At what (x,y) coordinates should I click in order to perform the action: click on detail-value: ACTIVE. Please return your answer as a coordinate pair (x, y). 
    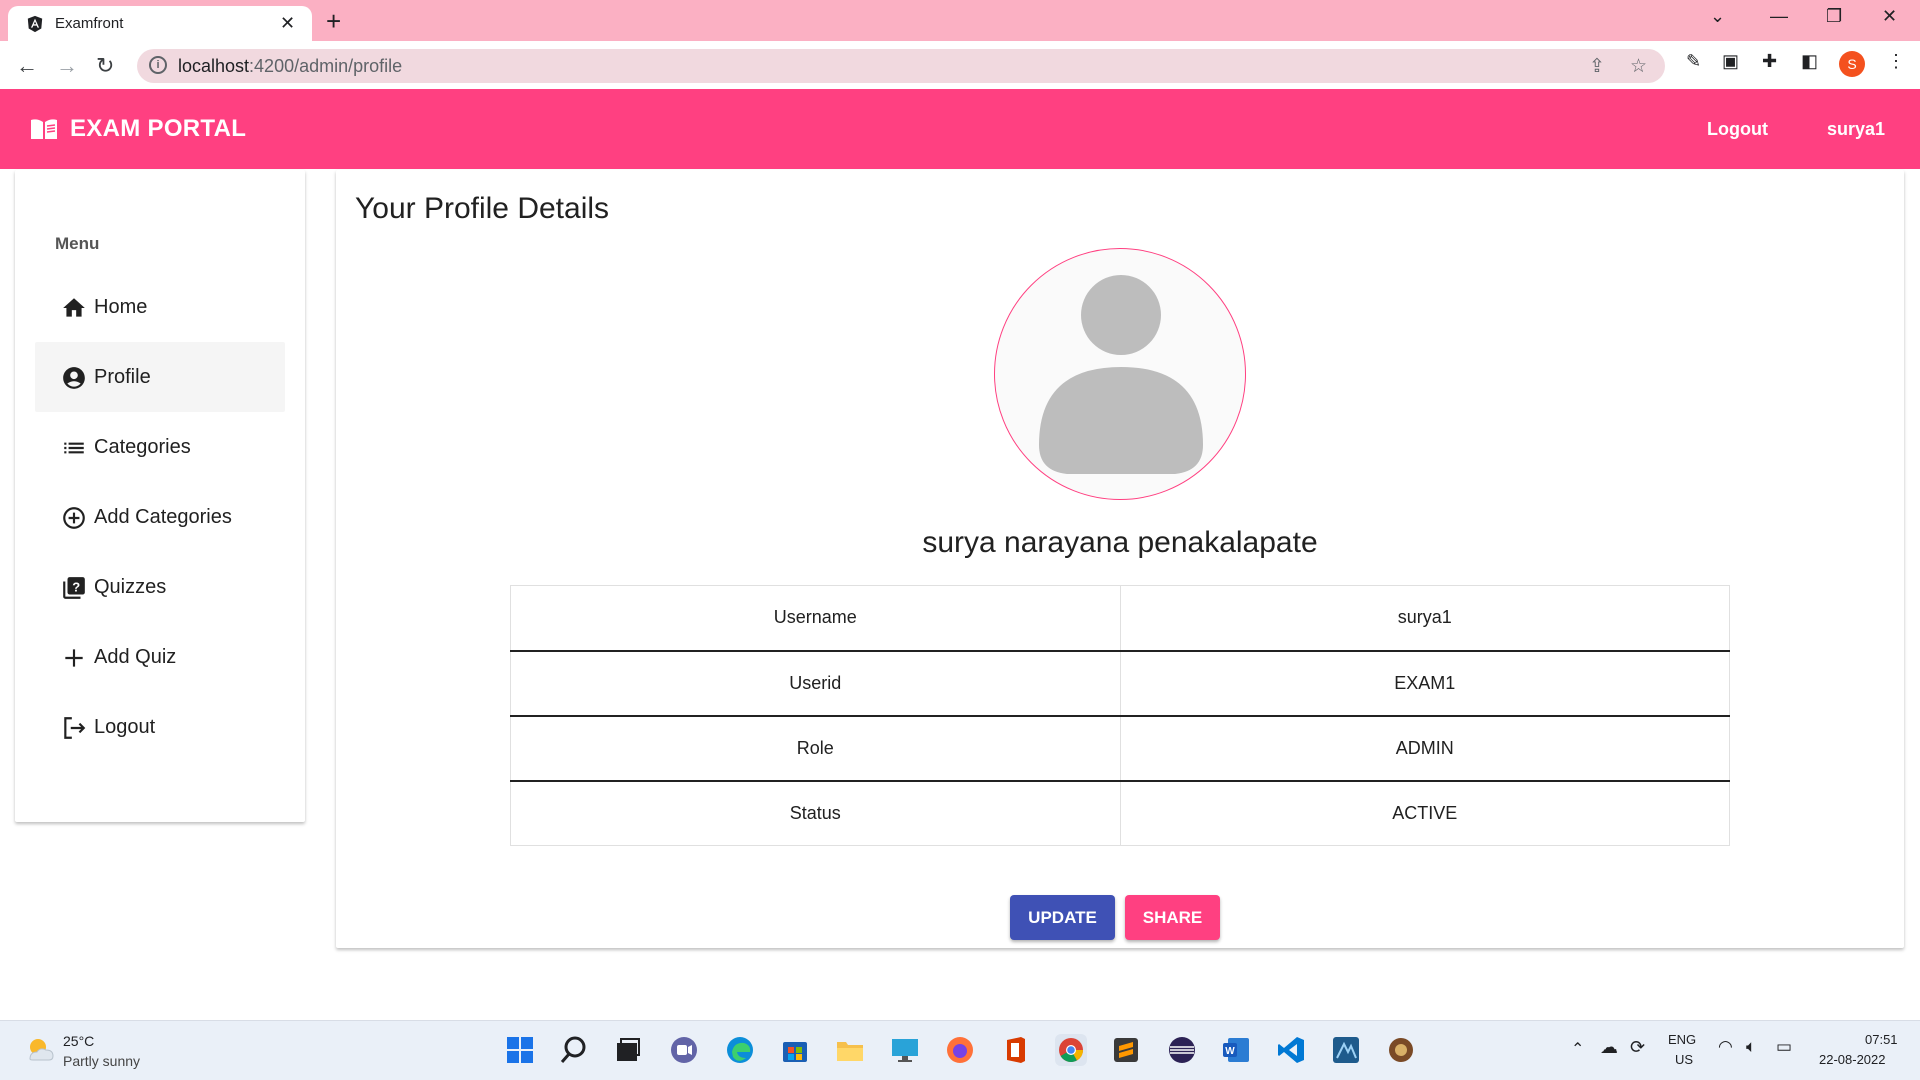
    Looking at the image, I should click on (1425, 813).